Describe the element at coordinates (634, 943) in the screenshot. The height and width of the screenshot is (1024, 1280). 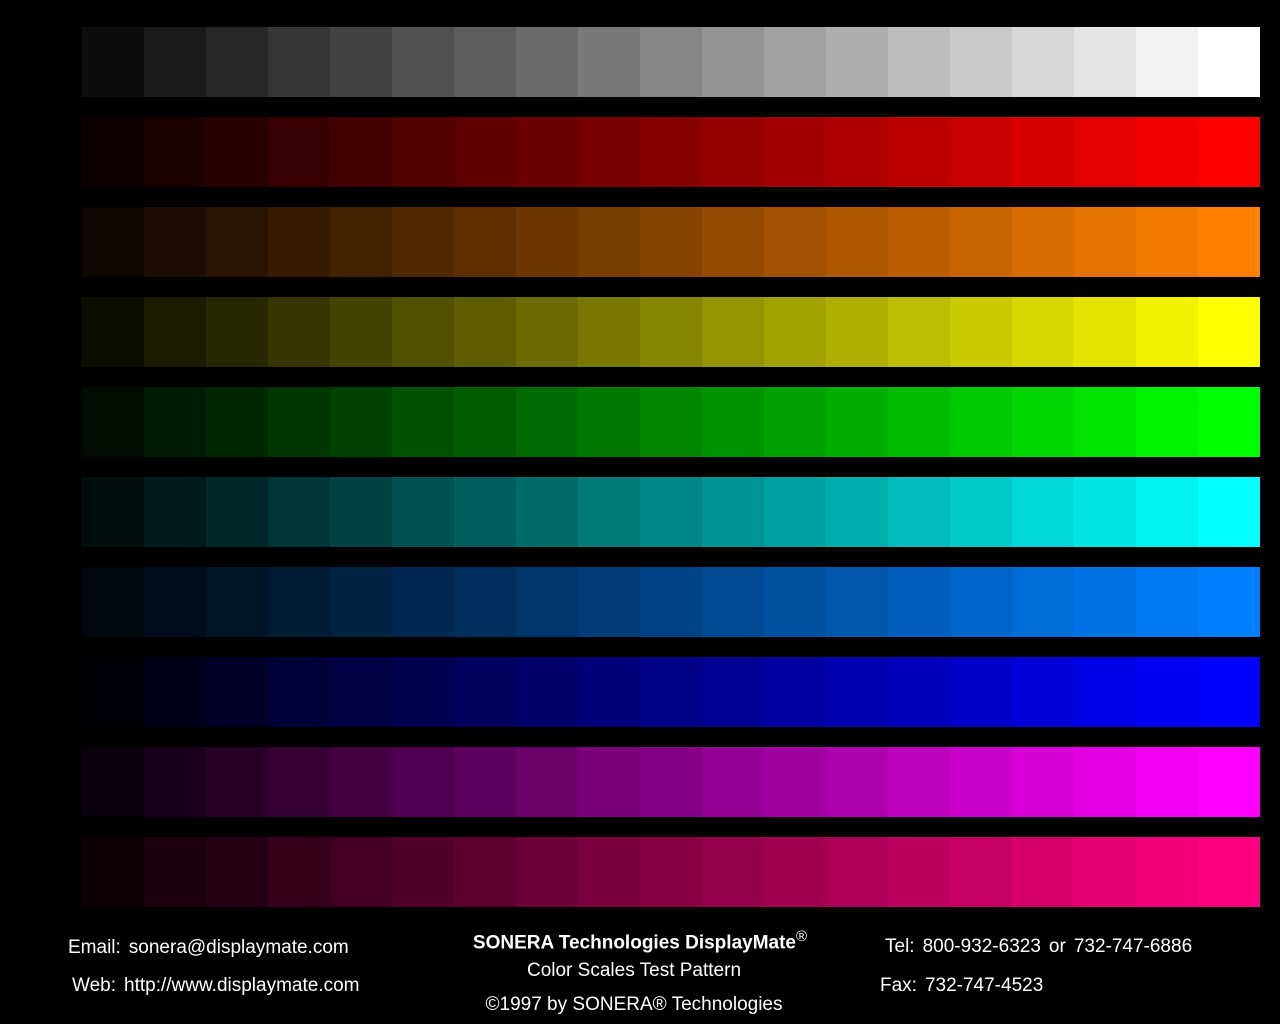
I see `brand-name: SONERA Technologies DisplayMate` at that location.